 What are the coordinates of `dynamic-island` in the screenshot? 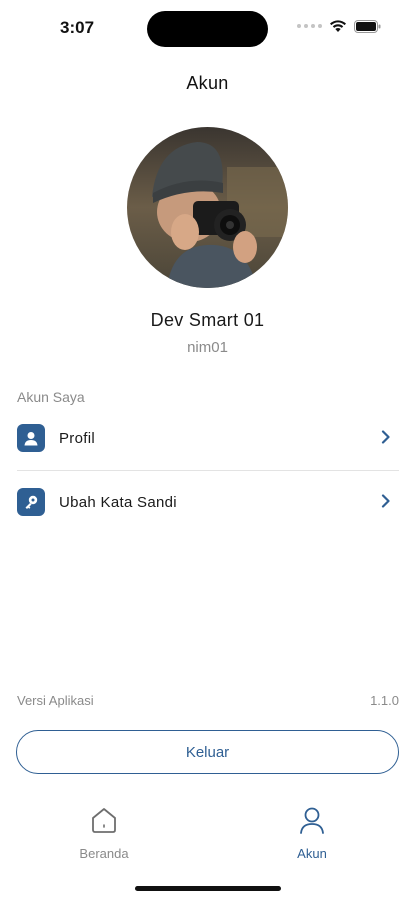 It's located at (207, 29).